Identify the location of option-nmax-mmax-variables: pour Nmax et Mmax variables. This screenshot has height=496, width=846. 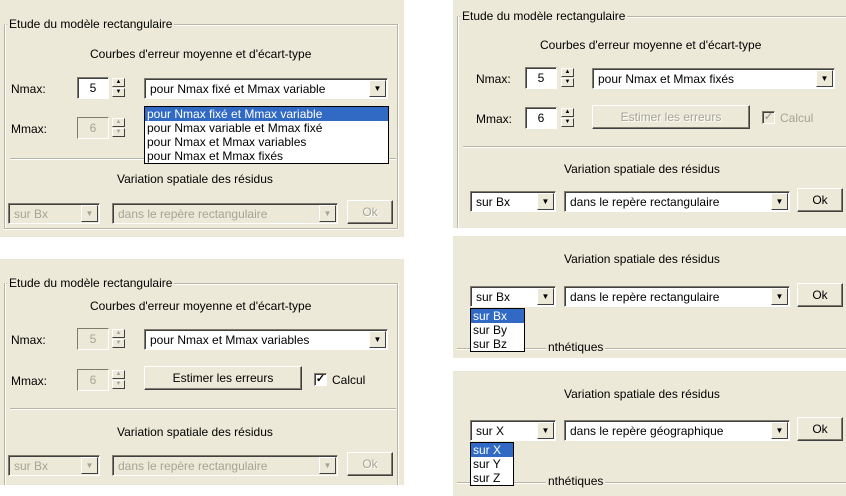
(266, 142).